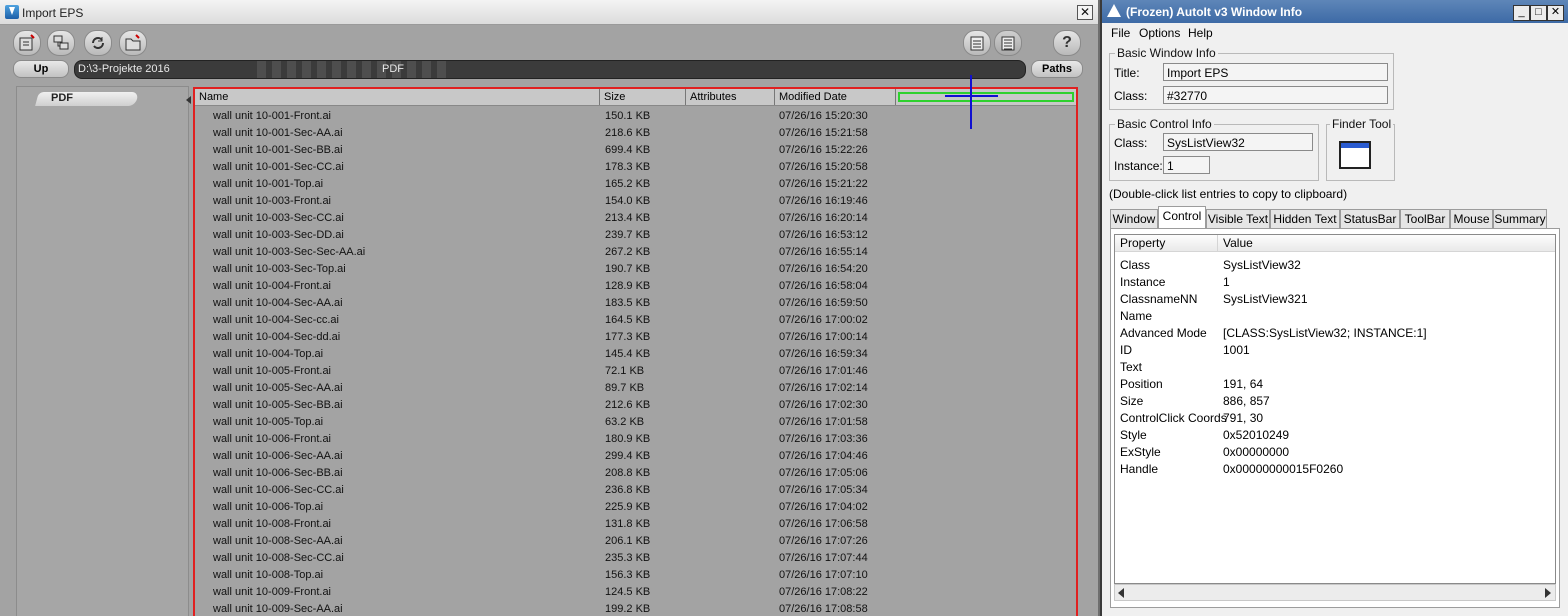  Describe the element at coordinates (61, 43) in the screenshot. I see `network-drive-icon` at that location.